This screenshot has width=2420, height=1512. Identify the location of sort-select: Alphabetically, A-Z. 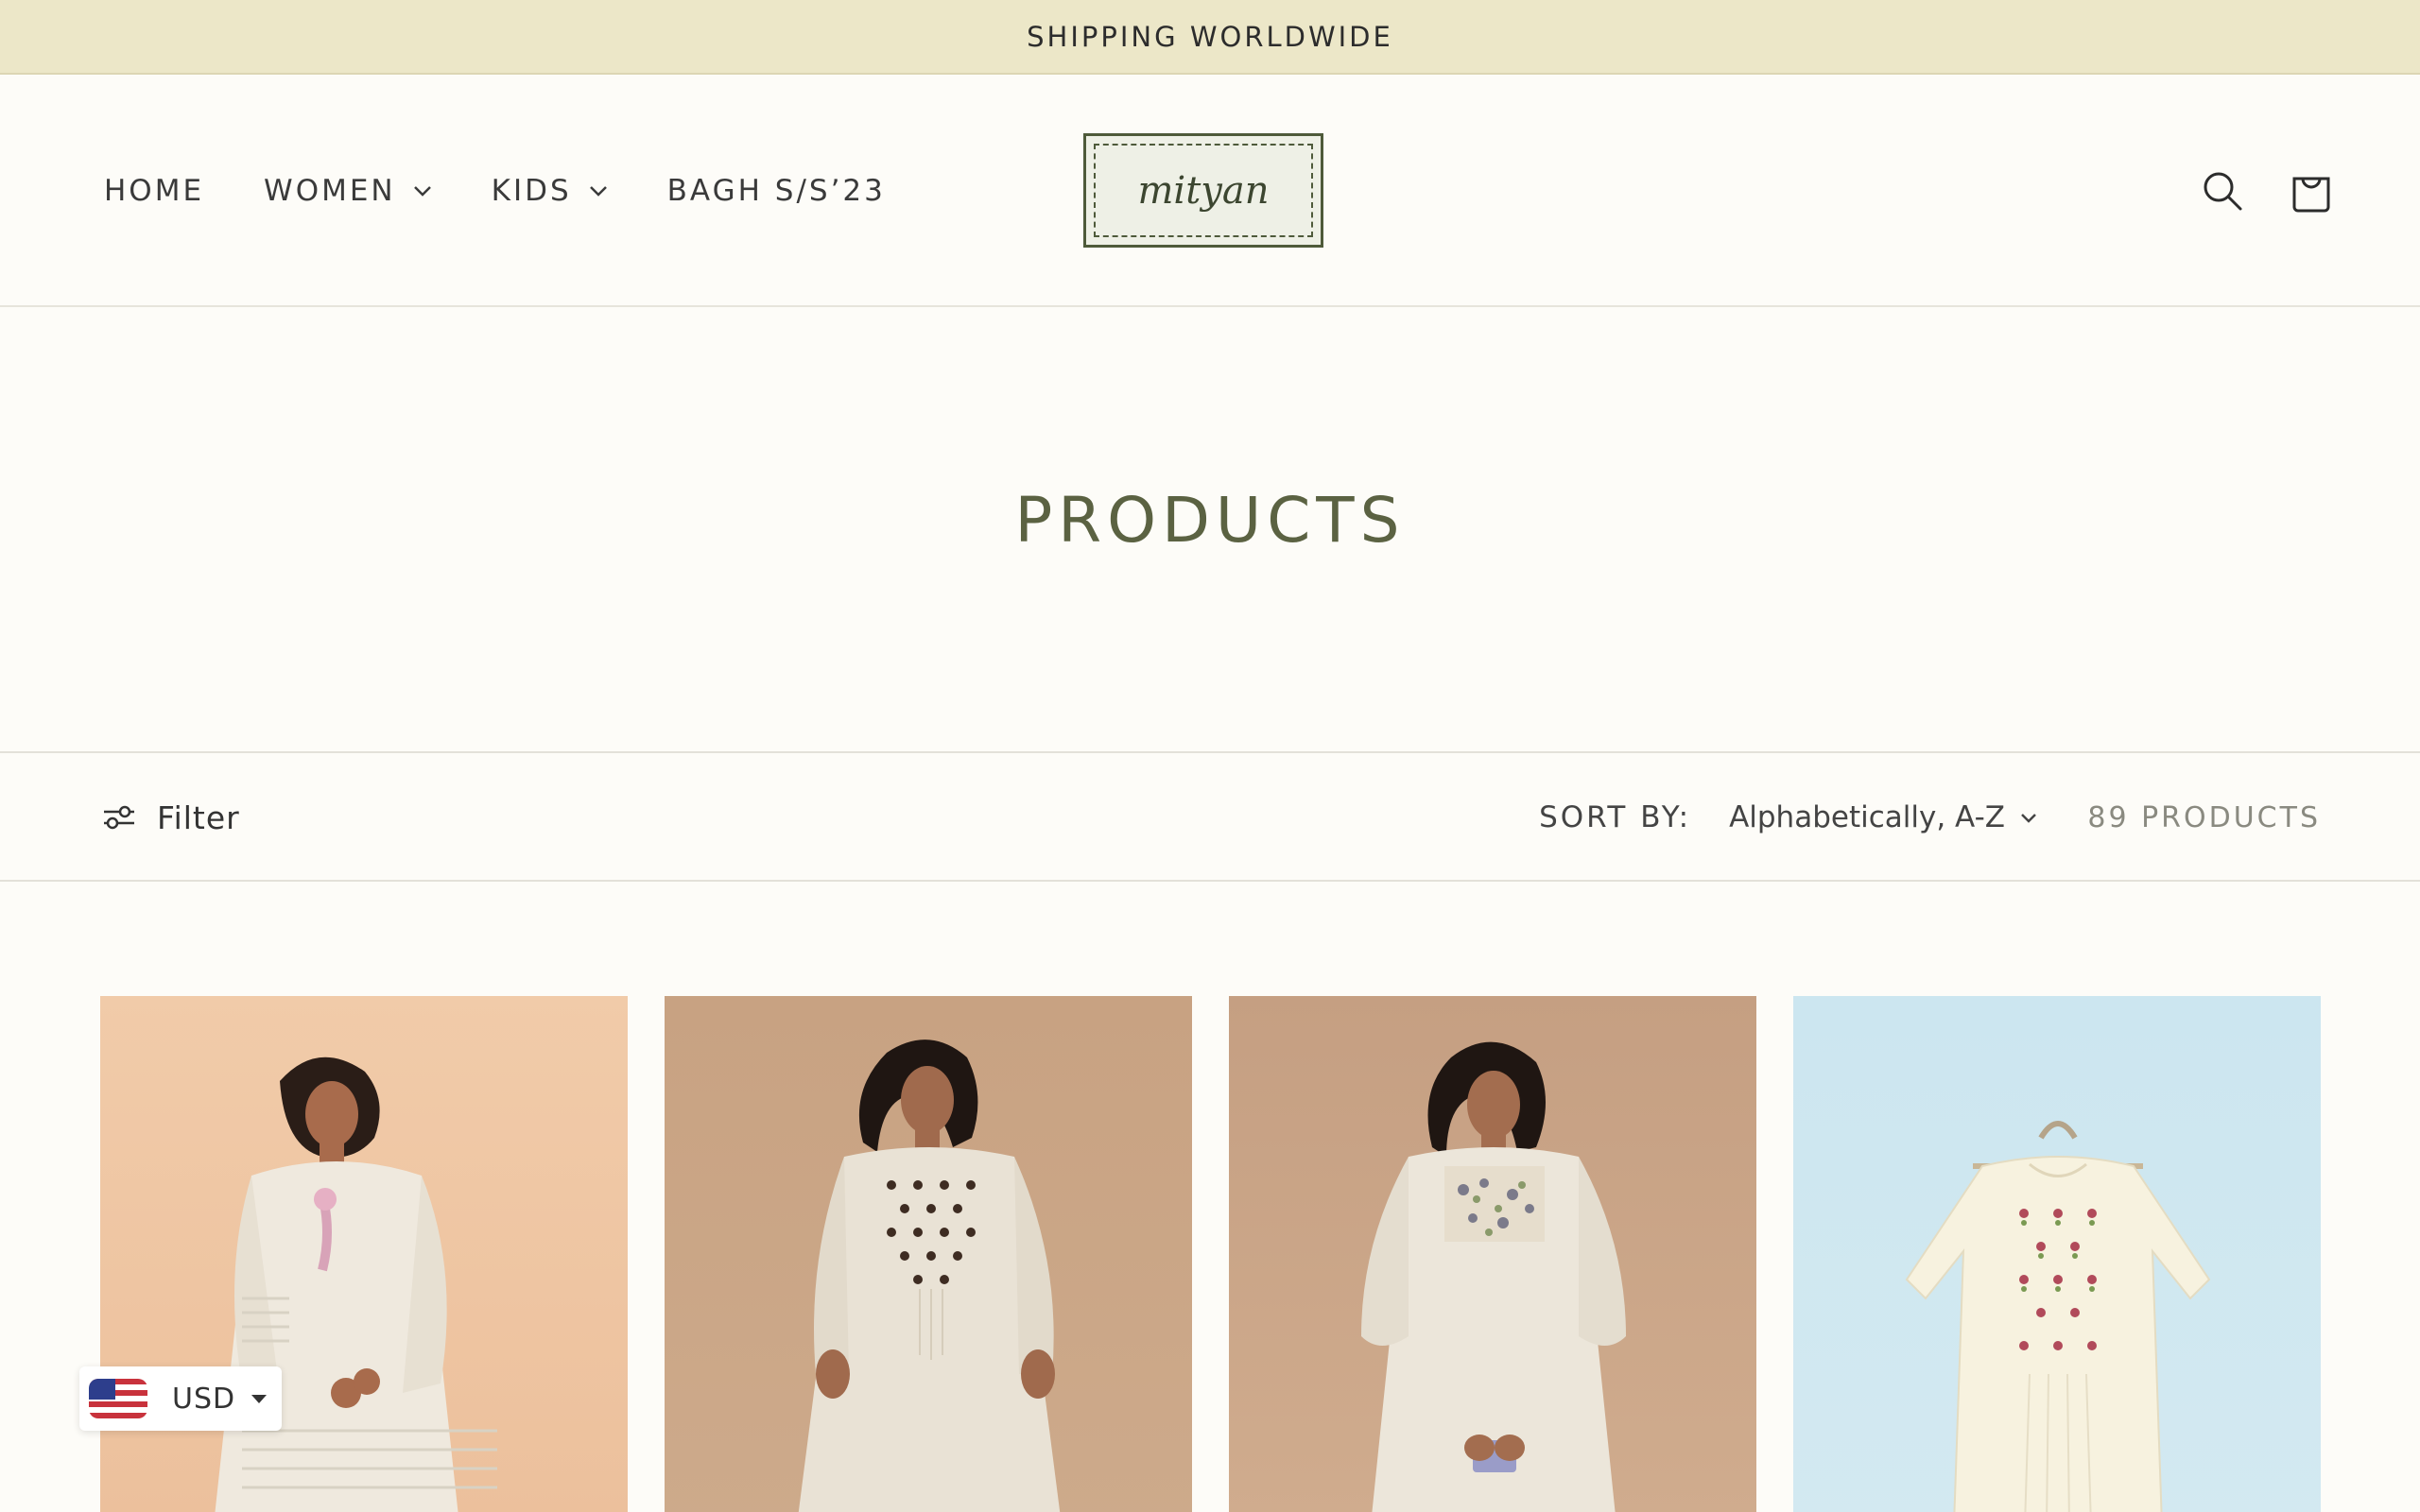
(1883, 817).